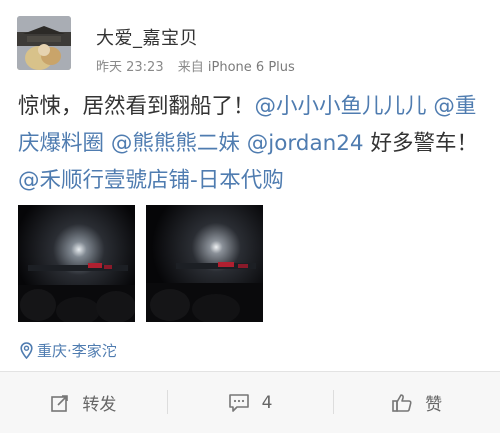  I want to click on post-text-part: 好多警车！, so click(420, 143).